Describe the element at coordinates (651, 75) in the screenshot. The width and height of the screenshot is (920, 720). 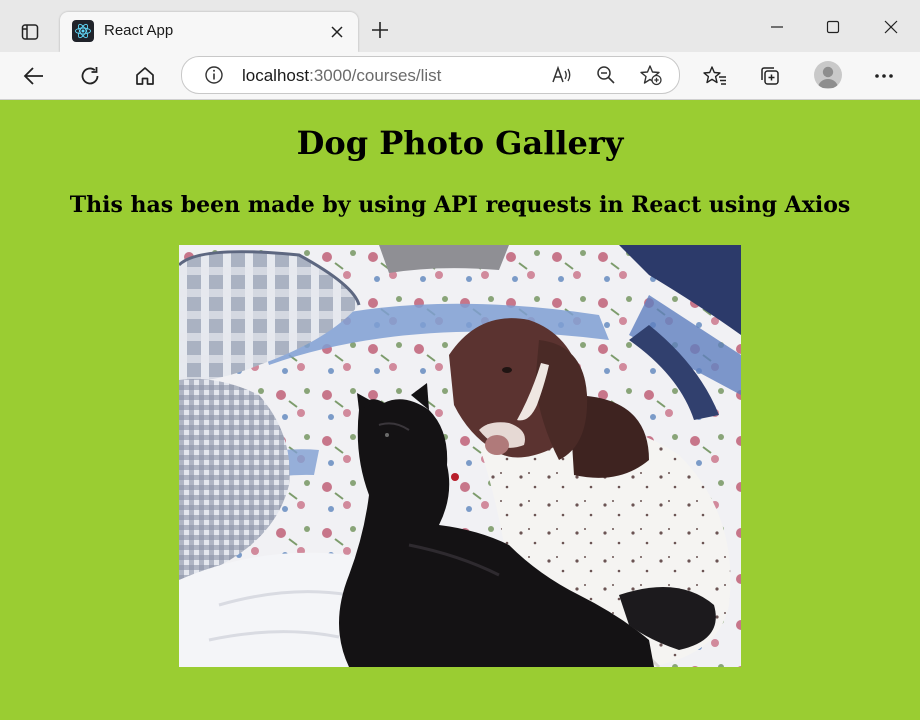
I see `add-favorite-icon` at that location.